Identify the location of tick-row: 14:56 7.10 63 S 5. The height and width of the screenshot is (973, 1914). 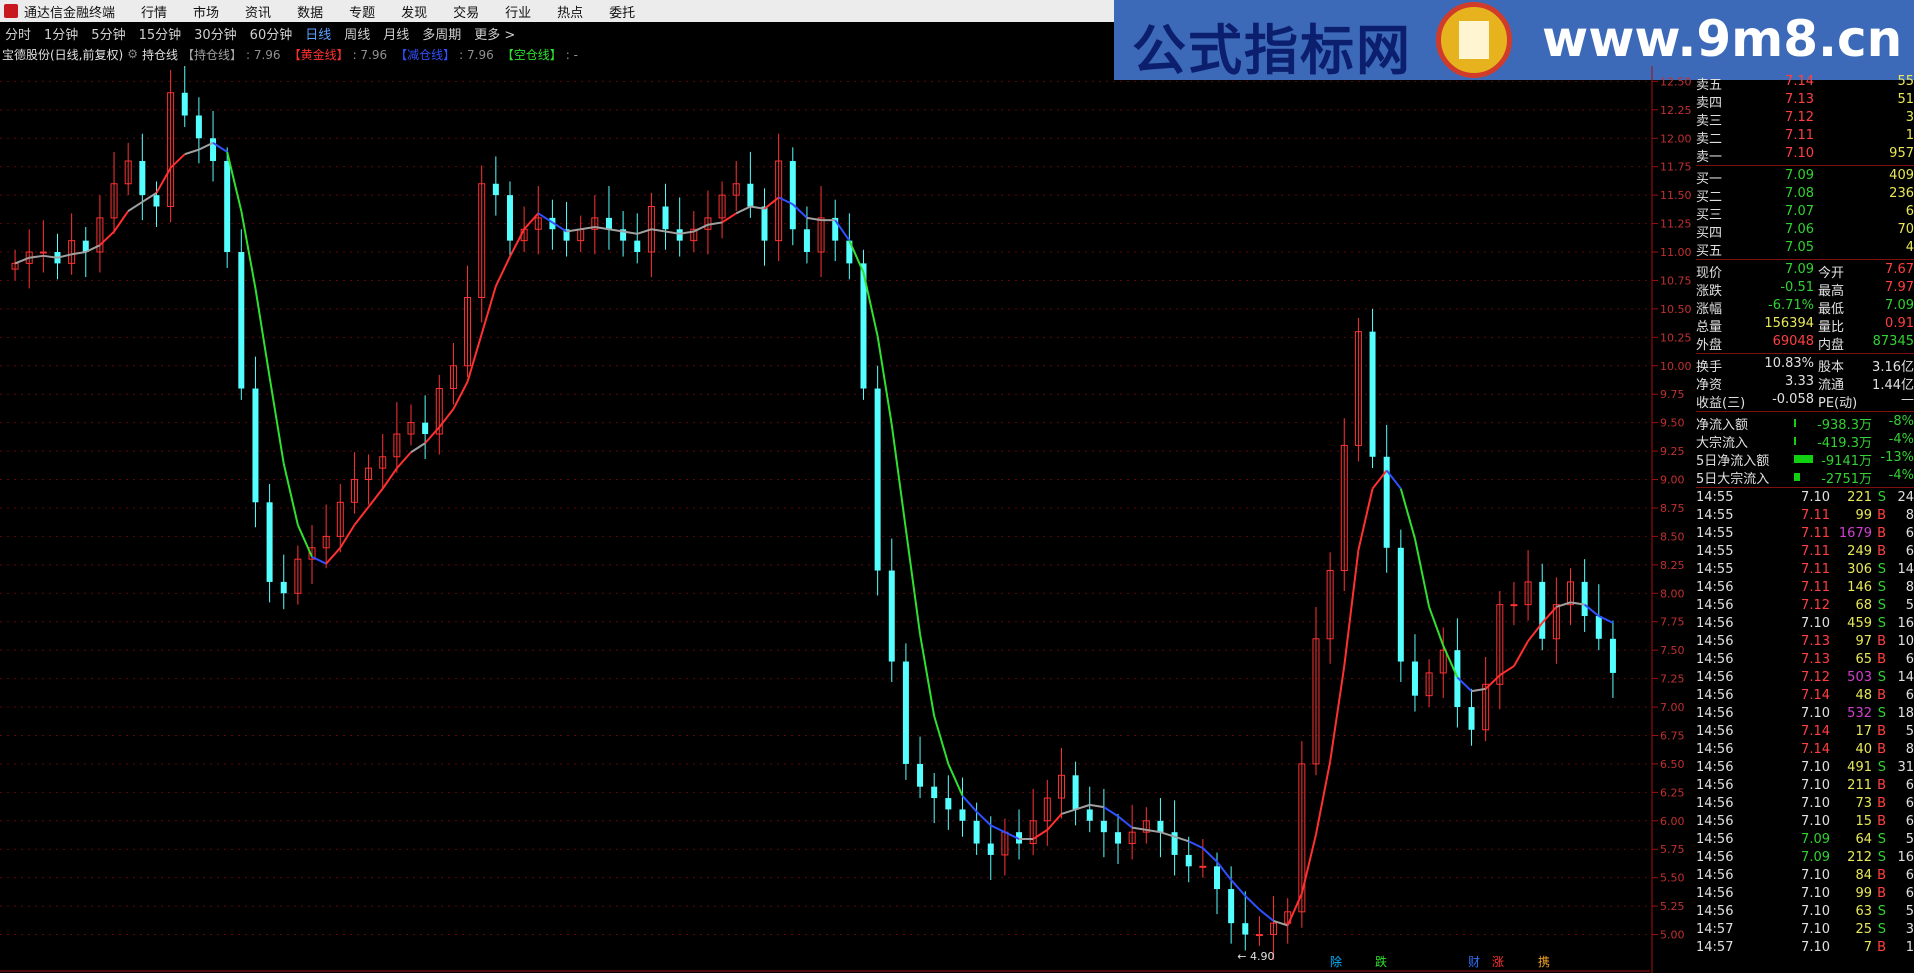
(1805, 913).